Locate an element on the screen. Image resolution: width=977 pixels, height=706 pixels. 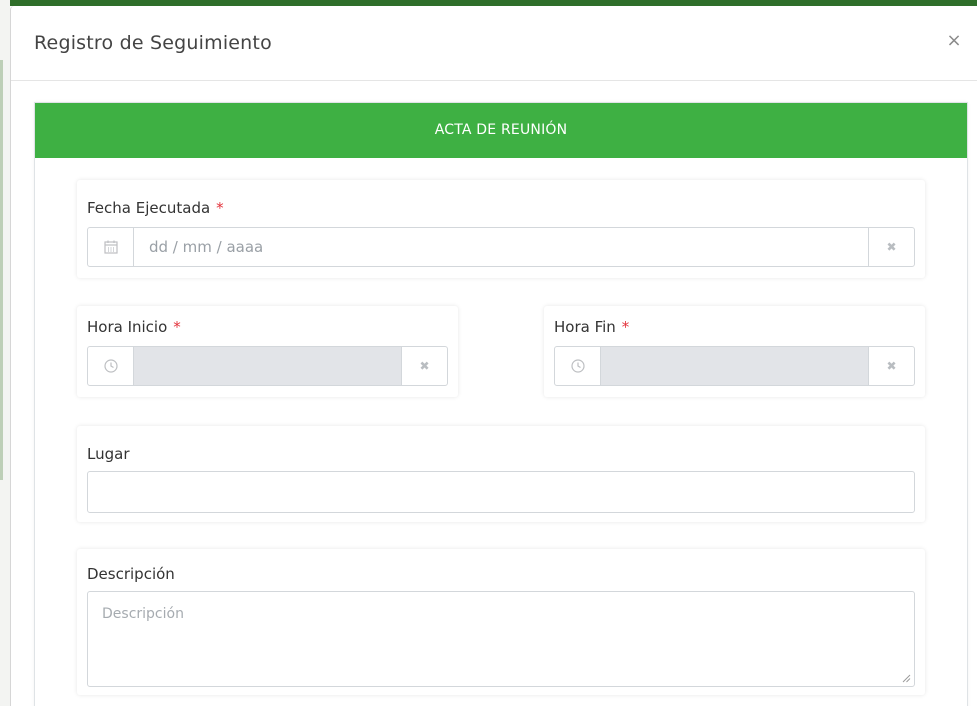
end-time-label: Hora Fin * is located at coordinates (591, 327).